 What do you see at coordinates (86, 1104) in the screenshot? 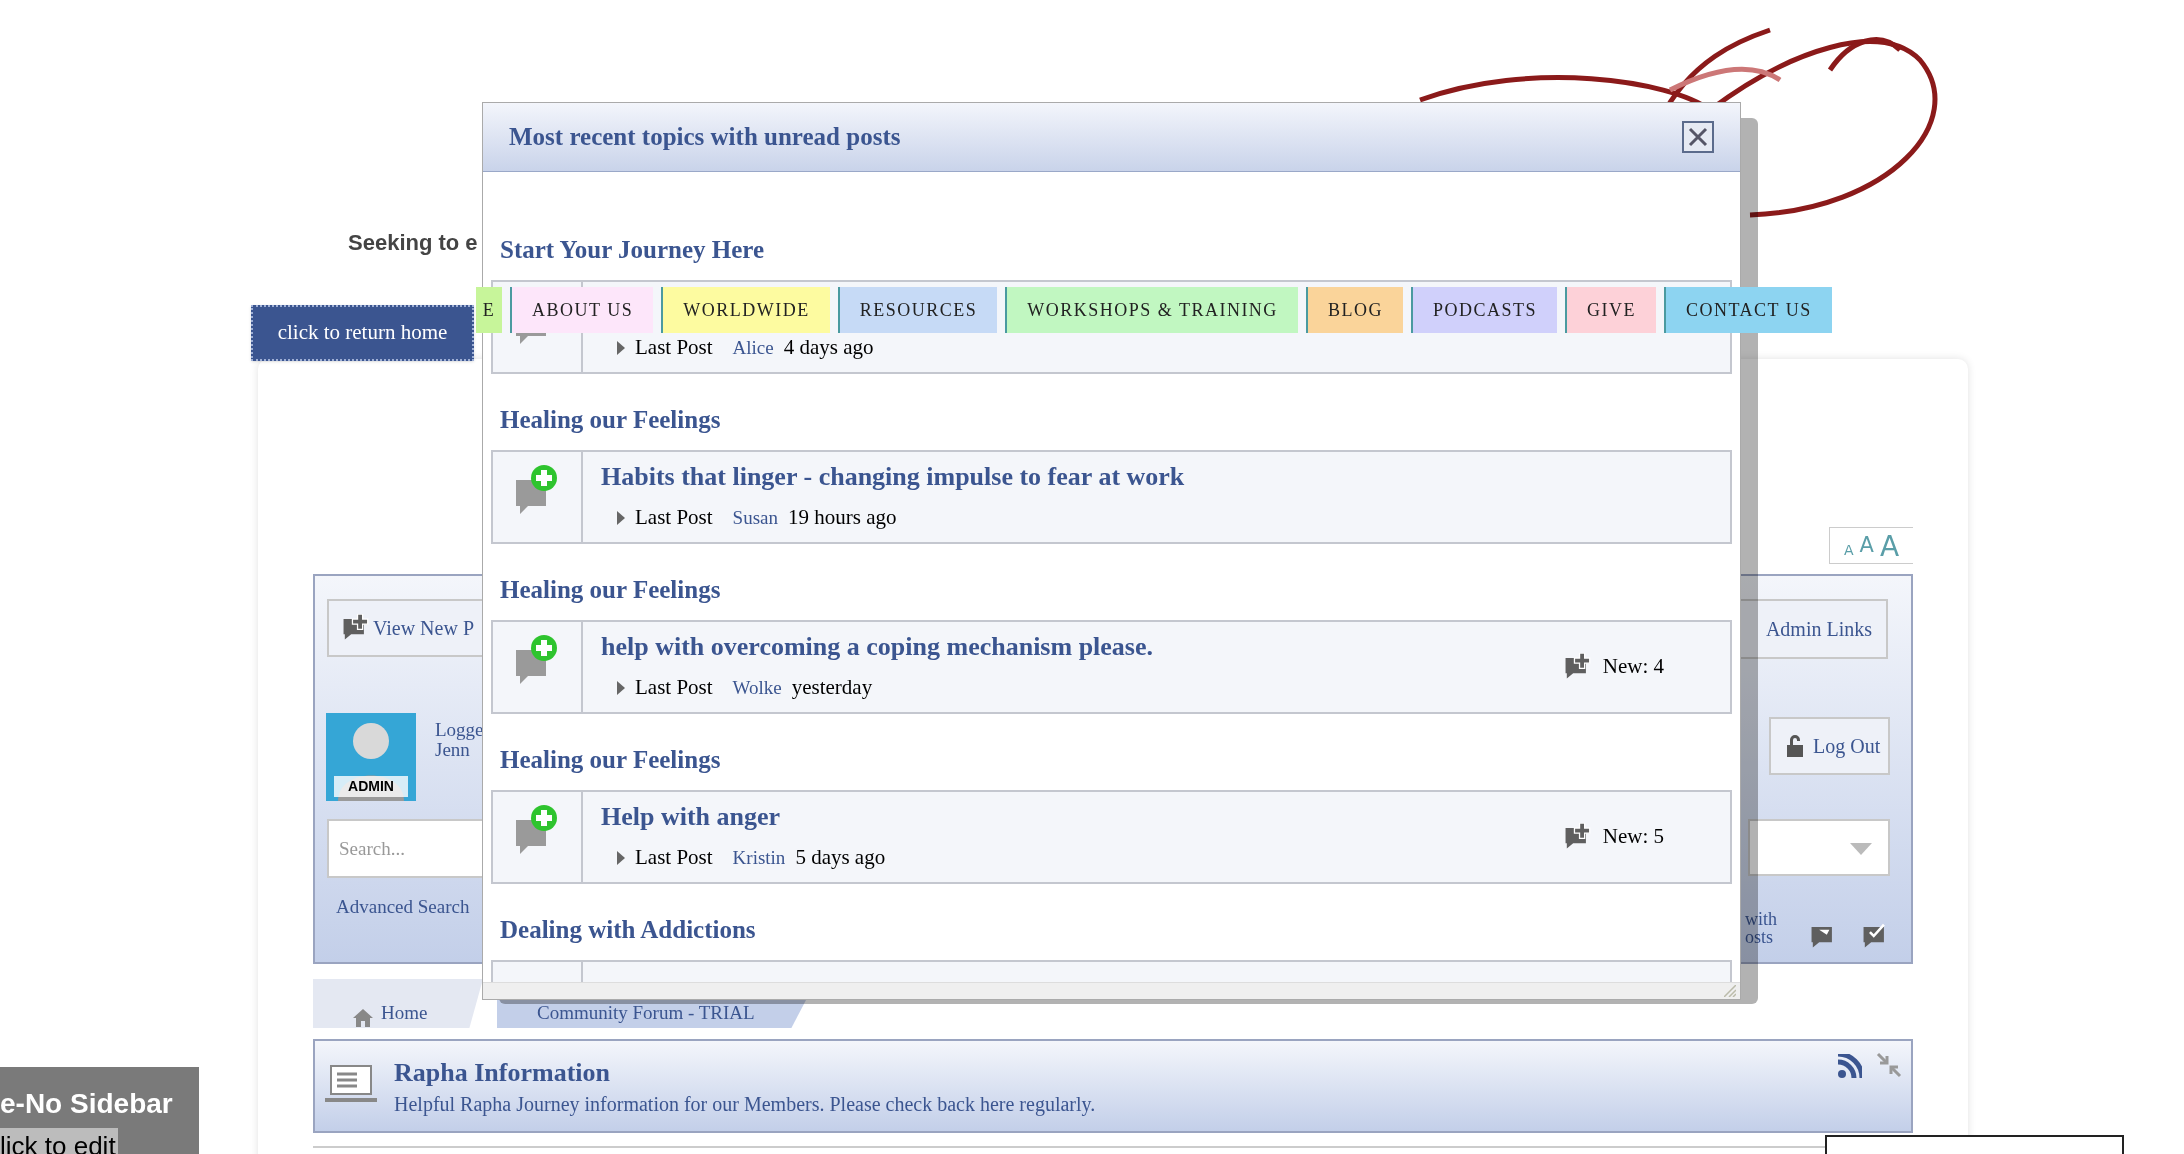
I see `edit-panel-title: e-No Sidebar` at bounding box center [86, 1104].